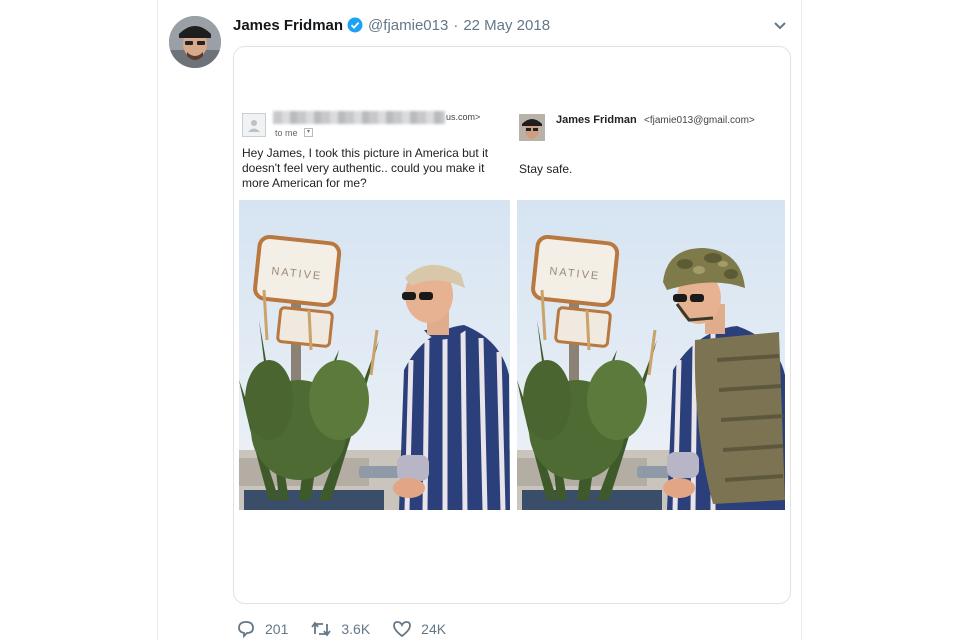 The image size is (960, 640). What do you see at coordinates (780, 26) in the screenshot?
I see `chevron-down-icon` at bounding box center [780, 26].